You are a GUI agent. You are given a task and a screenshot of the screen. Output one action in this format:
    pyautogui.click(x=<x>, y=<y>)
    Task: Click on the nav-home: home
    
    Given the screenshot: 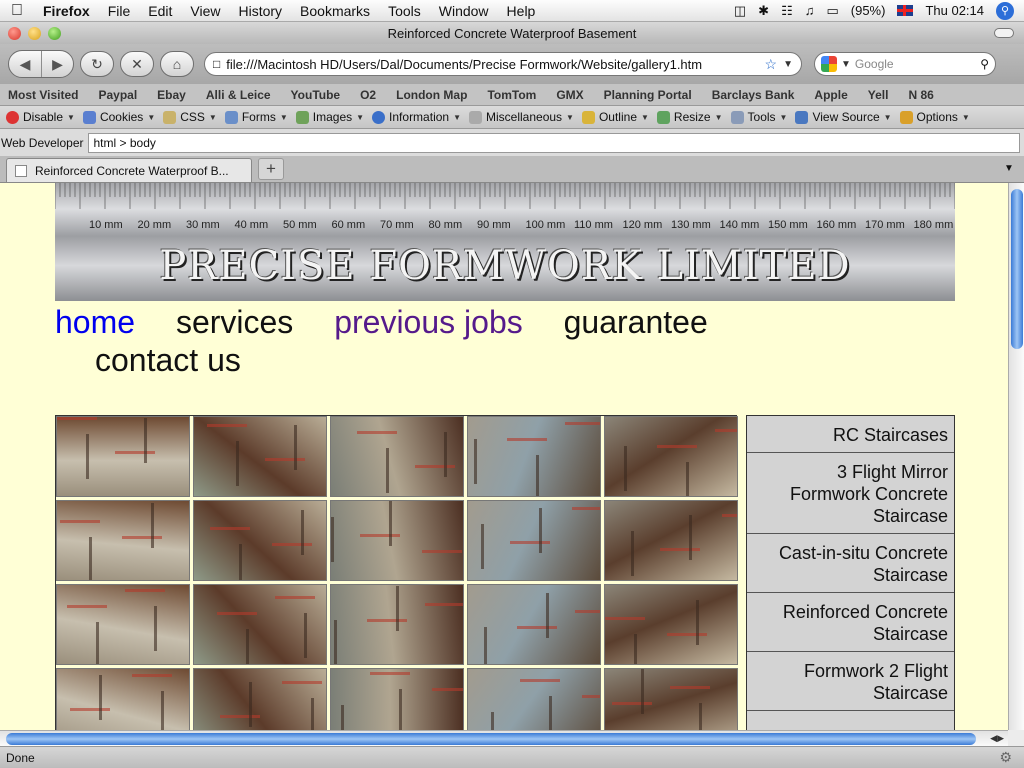 What is the action you would take?
    pyautogui.click(x=95, y=322)
    